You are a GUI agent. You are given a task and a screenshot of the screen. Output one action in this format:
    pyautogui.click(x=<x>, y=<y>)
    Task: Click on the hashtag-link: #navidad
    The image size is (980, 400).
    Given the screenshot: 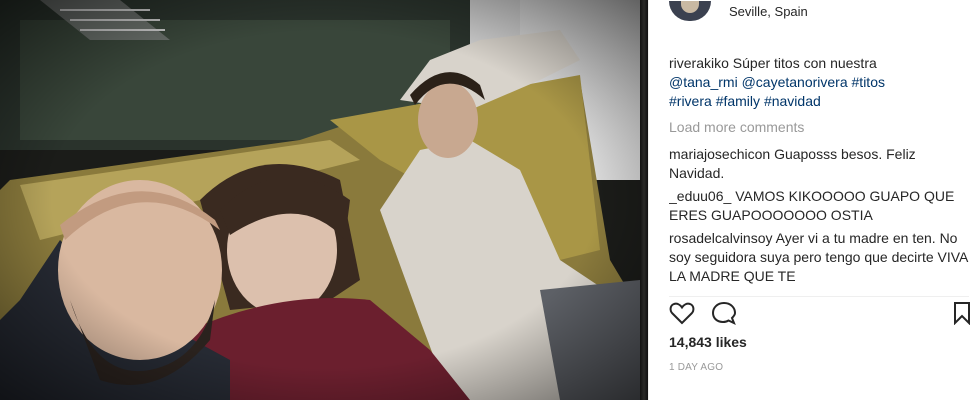 What is the action you would take?
    pyautogui.click(x=792, y=101)
    